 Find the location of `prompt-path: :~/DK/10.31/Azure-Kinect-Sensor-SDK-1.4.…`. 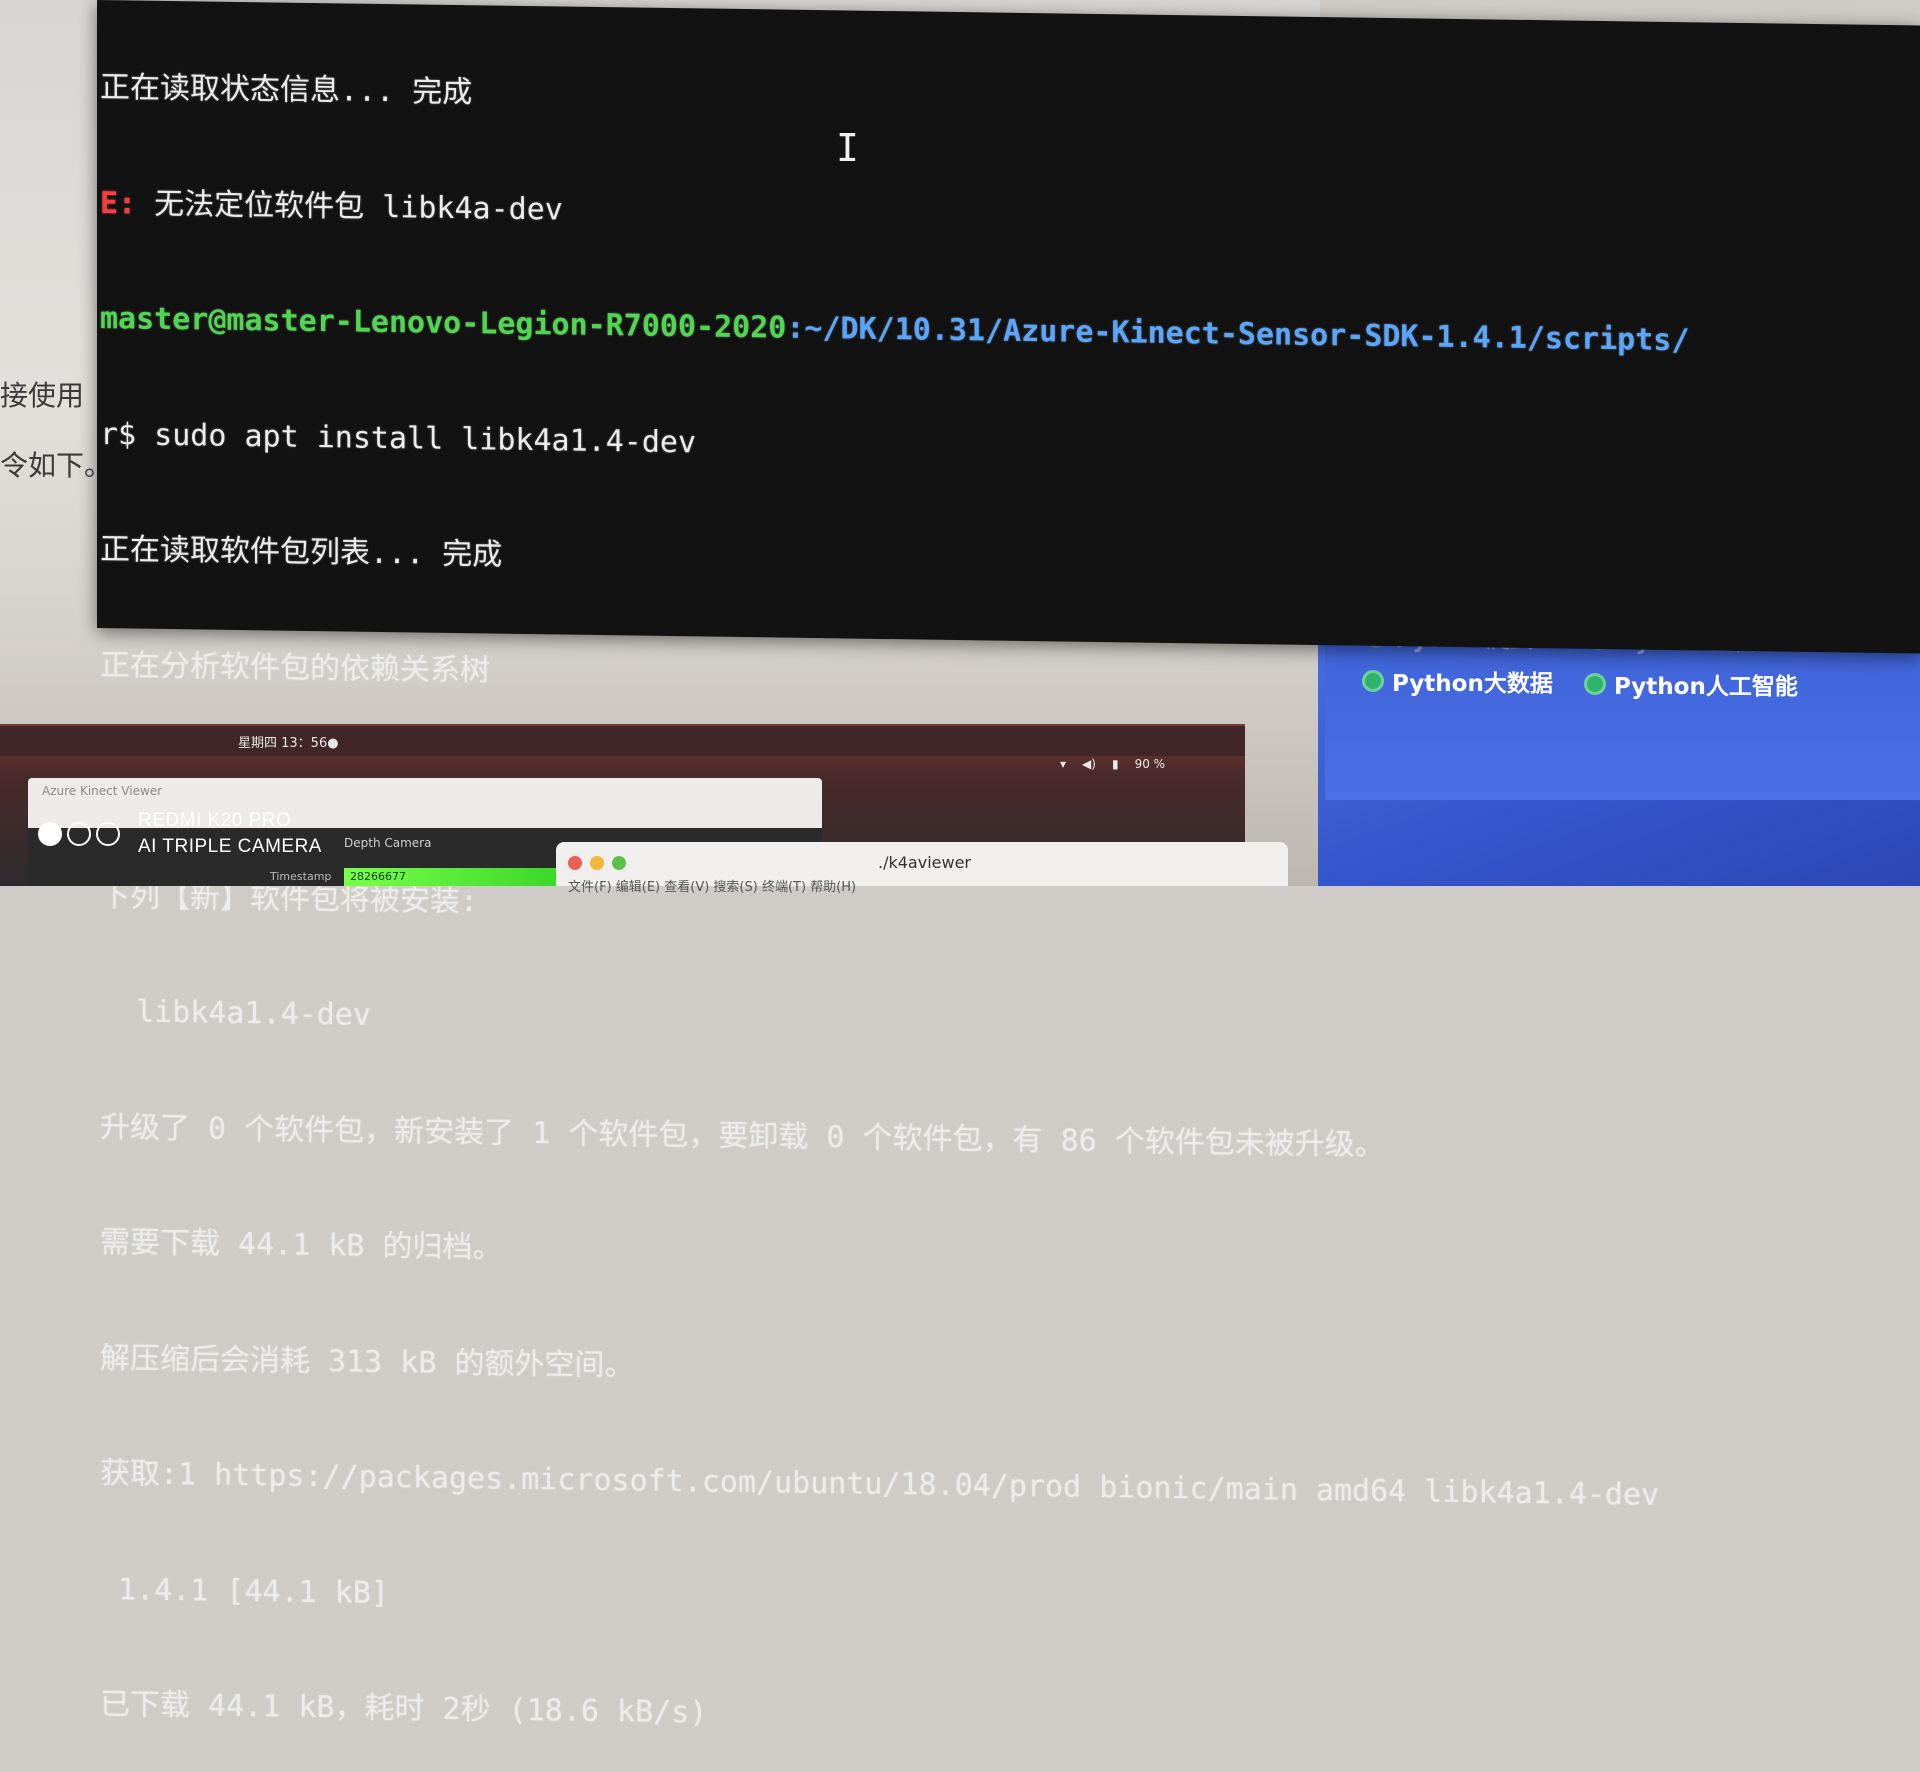

prompt-path: :~/DK/10.31/Azure-Kinect-Sensor-SDK-1.4.… is located at coordinates (1238, 334).